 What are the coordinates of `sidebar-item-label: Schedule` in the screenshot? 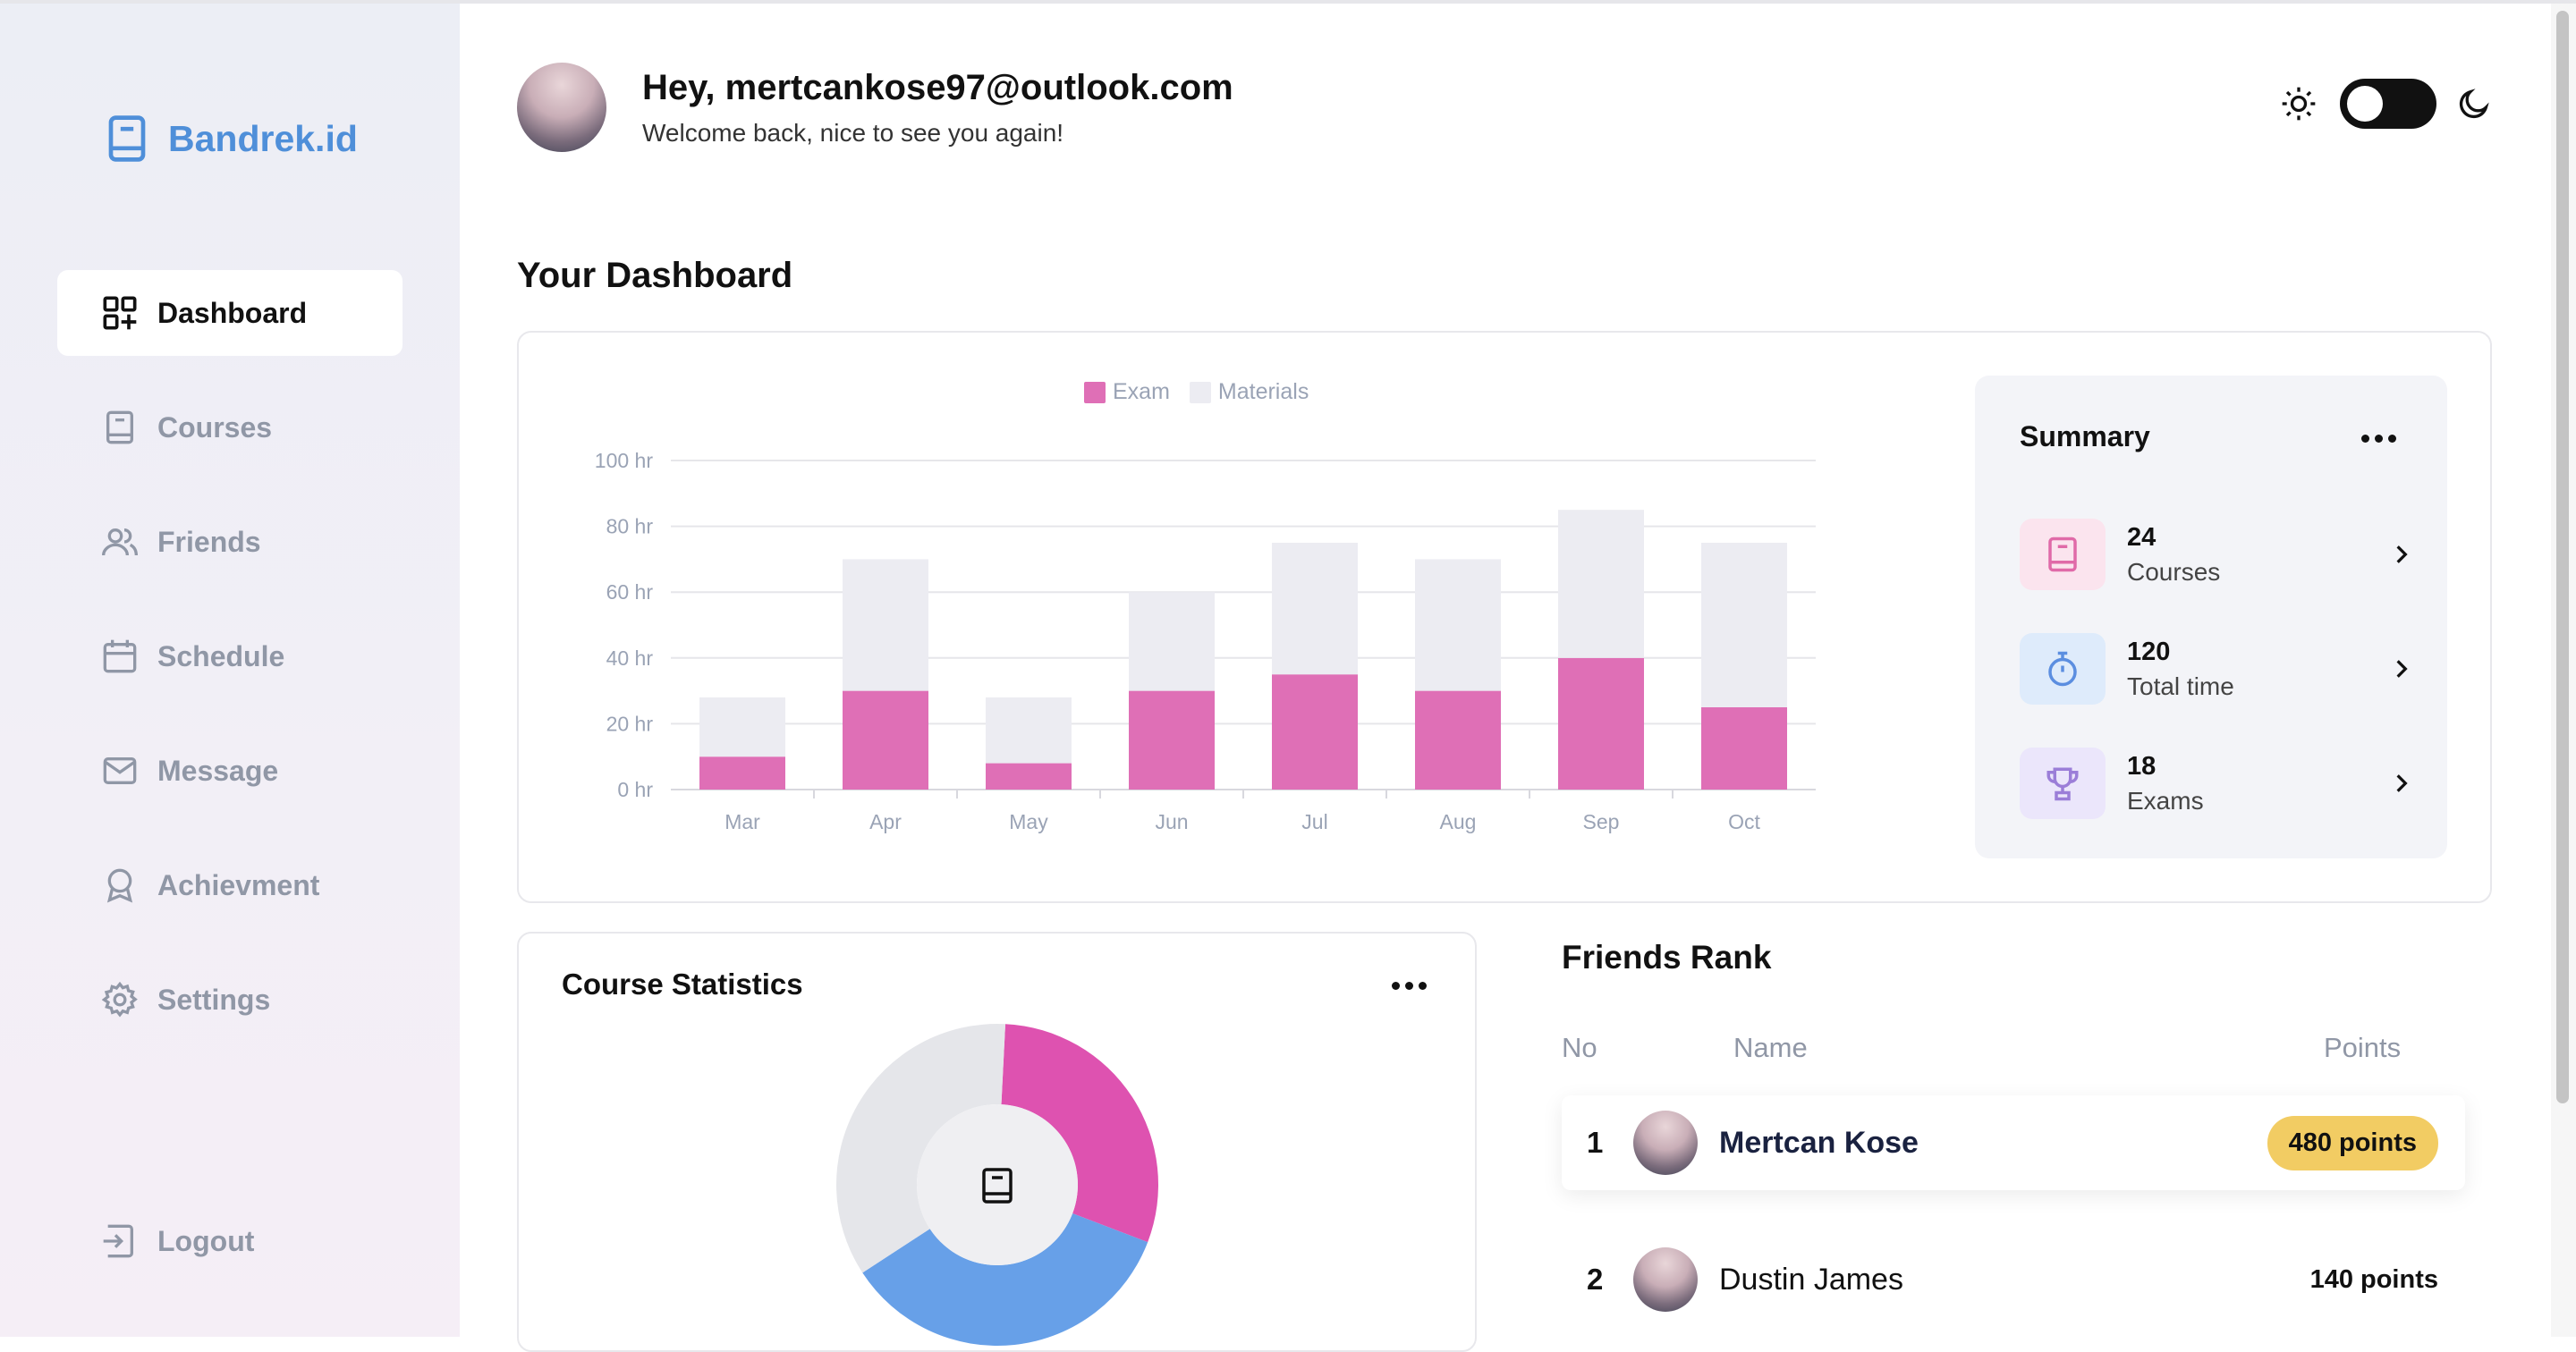 It's located at (221, 655).